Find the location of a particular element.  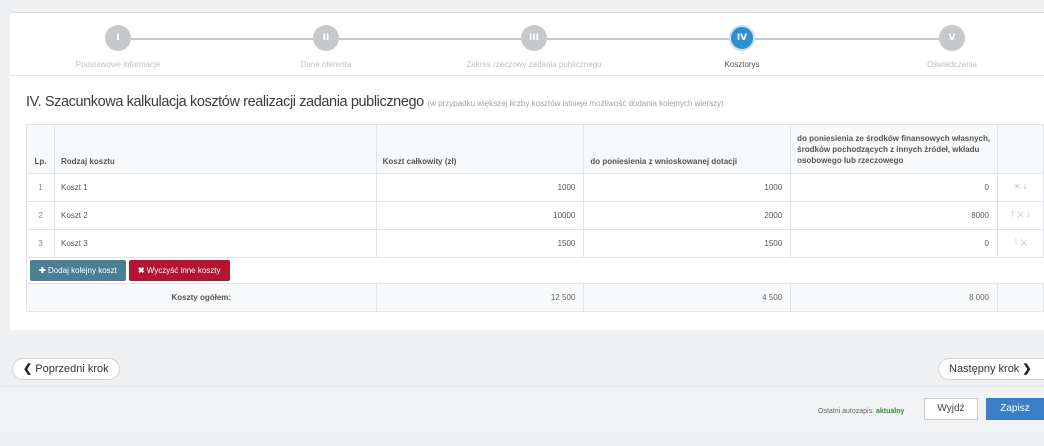

step-4: IV Kosztorys is located at coordinates (742, 47).